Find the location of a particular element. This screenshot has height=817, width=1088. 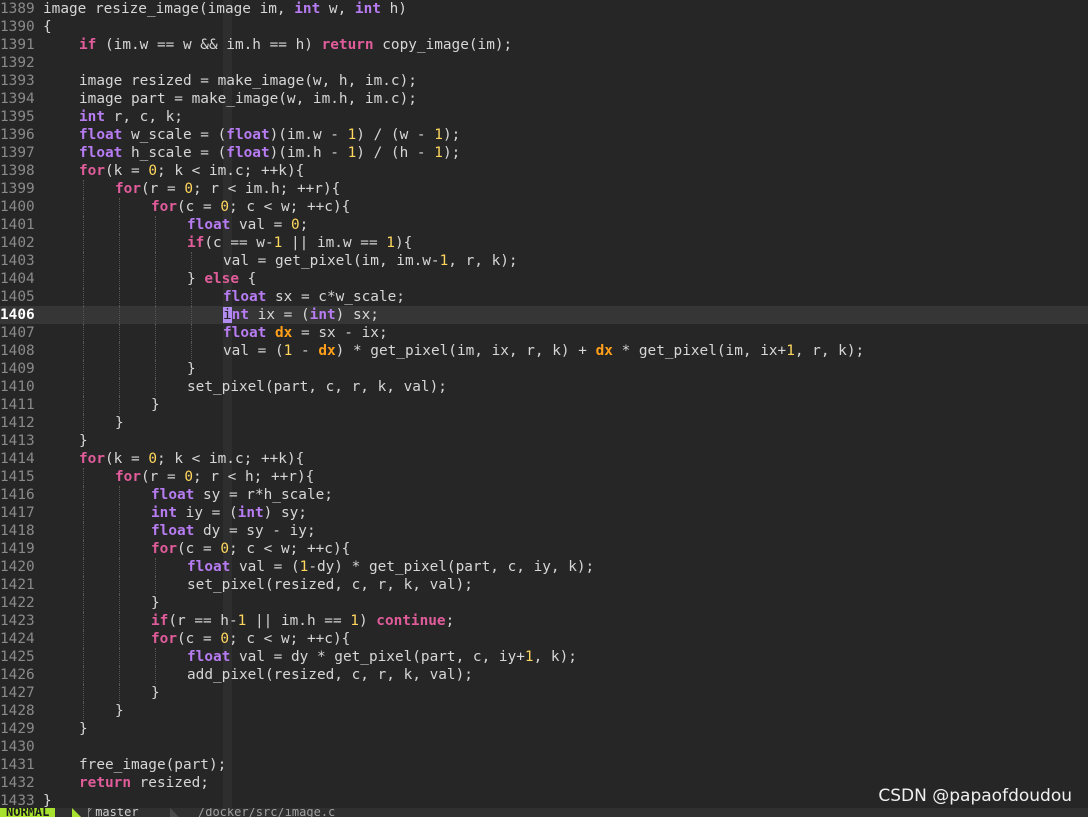

line-code: image part = make_image(w, im.h, im.c); is located at coordinates (248, 99).